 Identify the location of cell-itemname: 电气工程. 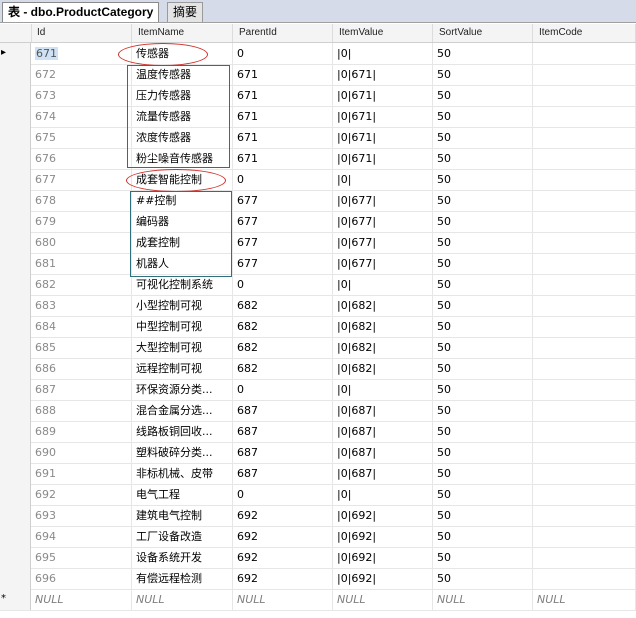
(182, 494).